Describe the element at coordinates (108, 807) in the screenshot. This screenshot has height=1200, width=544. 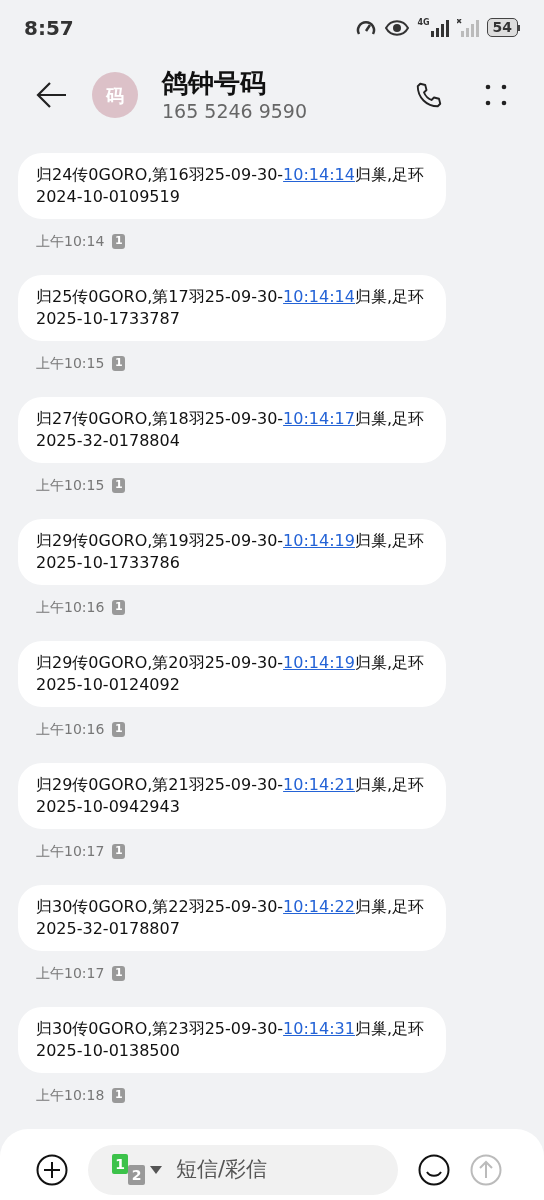
I see `ring-number: 2025-10-0942943` at that location.